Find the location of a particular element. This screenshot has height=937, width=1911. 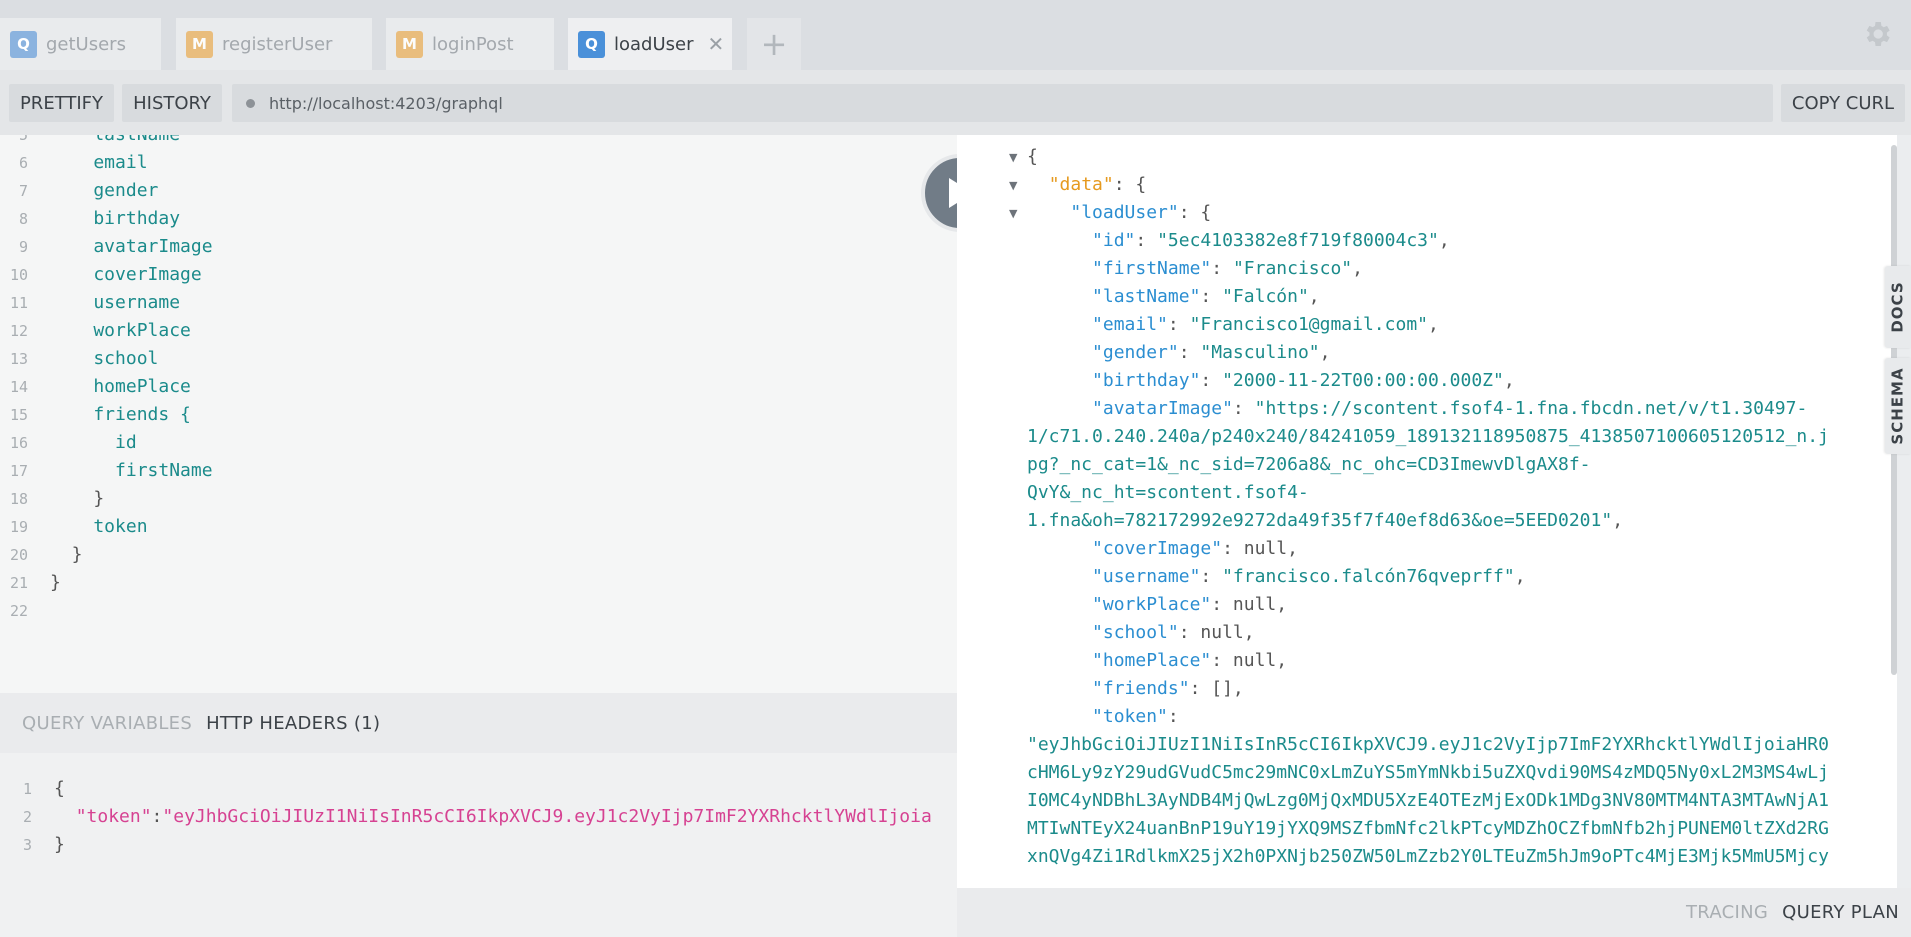

tab-http-headers: HTTP HEADERS (1) is located at coordinates (293, 723).